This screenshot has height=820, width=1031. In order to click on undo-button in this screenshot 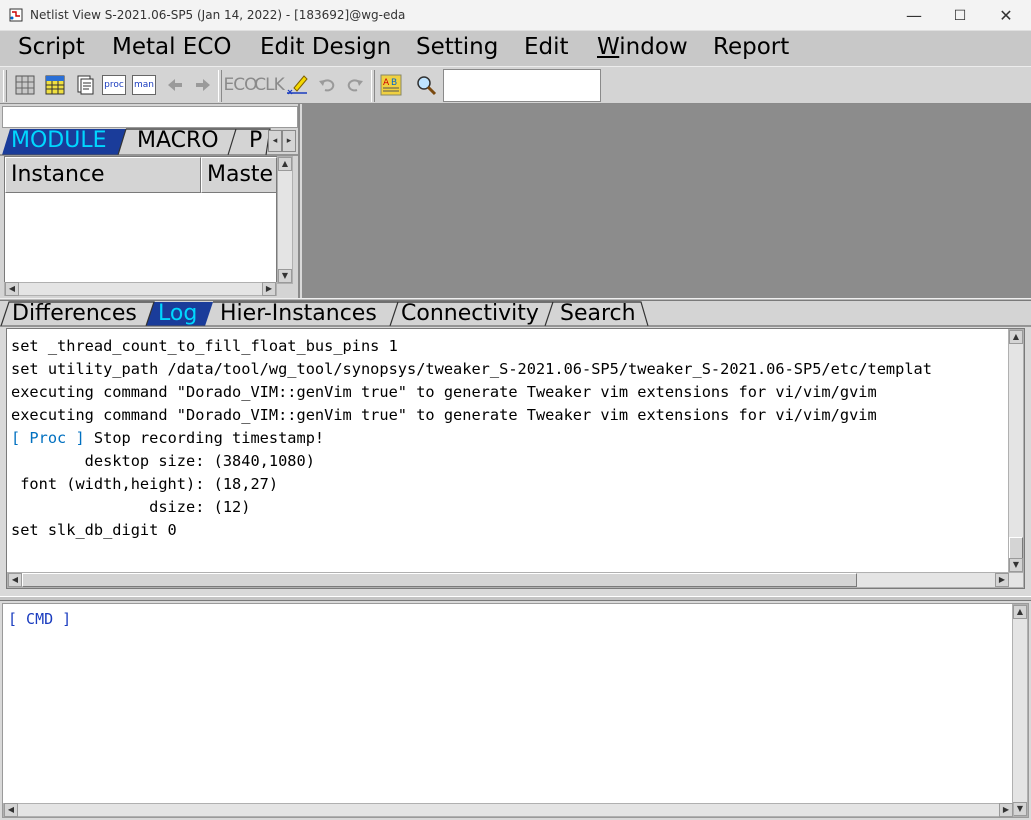, I will do `click(327, 85)`.